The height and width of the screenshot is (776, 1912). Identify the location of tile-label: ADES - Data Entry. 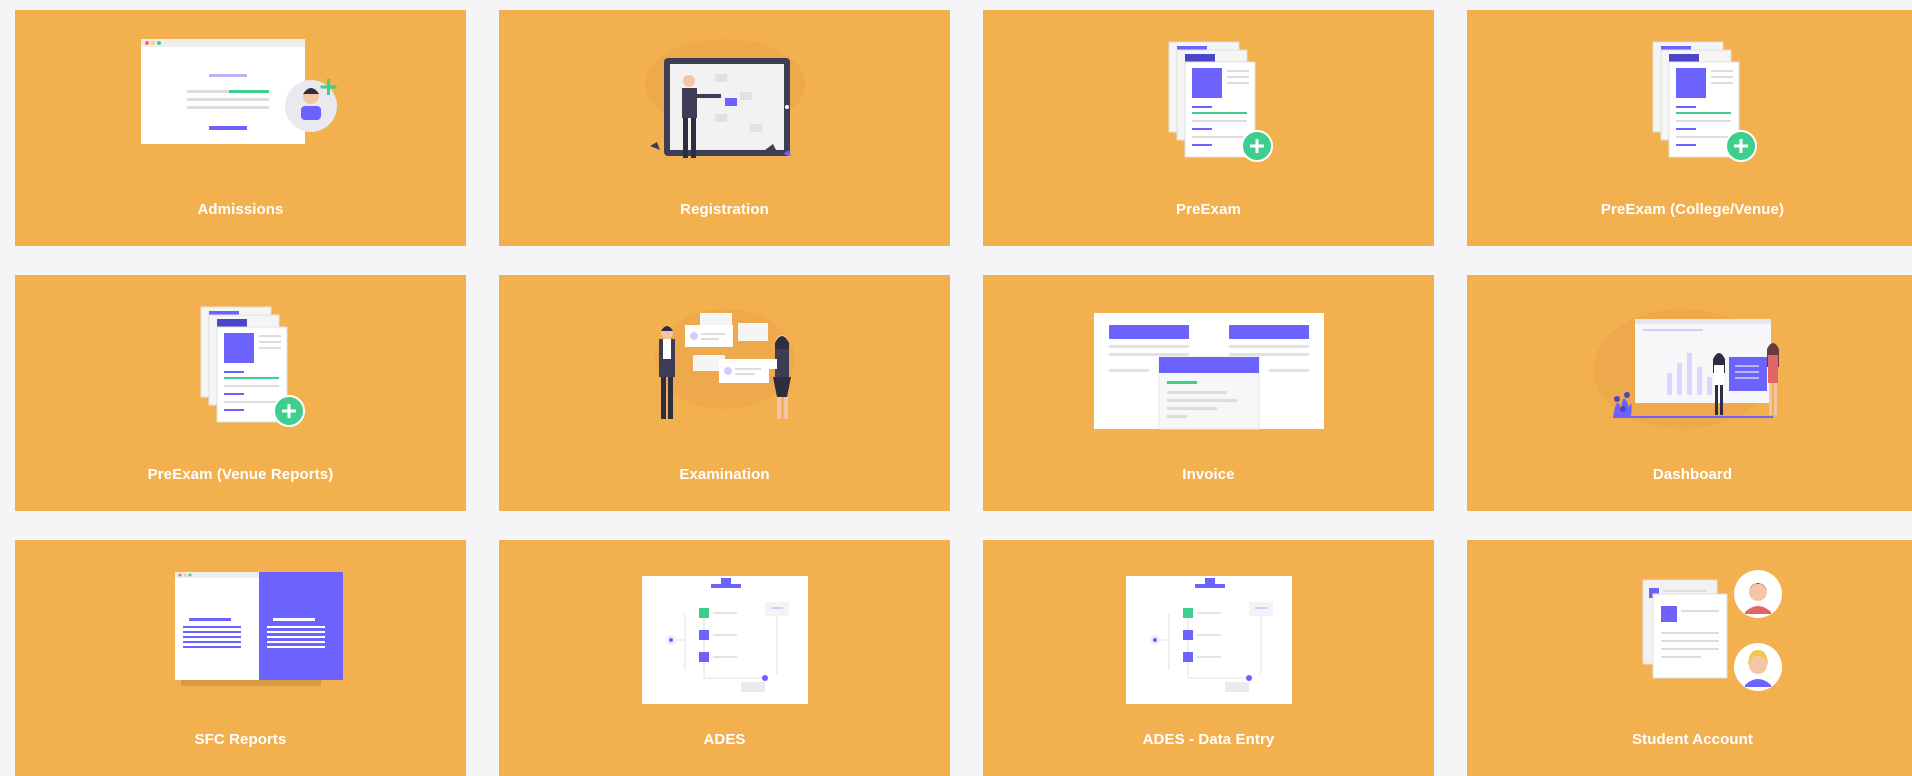
(1208, 739).